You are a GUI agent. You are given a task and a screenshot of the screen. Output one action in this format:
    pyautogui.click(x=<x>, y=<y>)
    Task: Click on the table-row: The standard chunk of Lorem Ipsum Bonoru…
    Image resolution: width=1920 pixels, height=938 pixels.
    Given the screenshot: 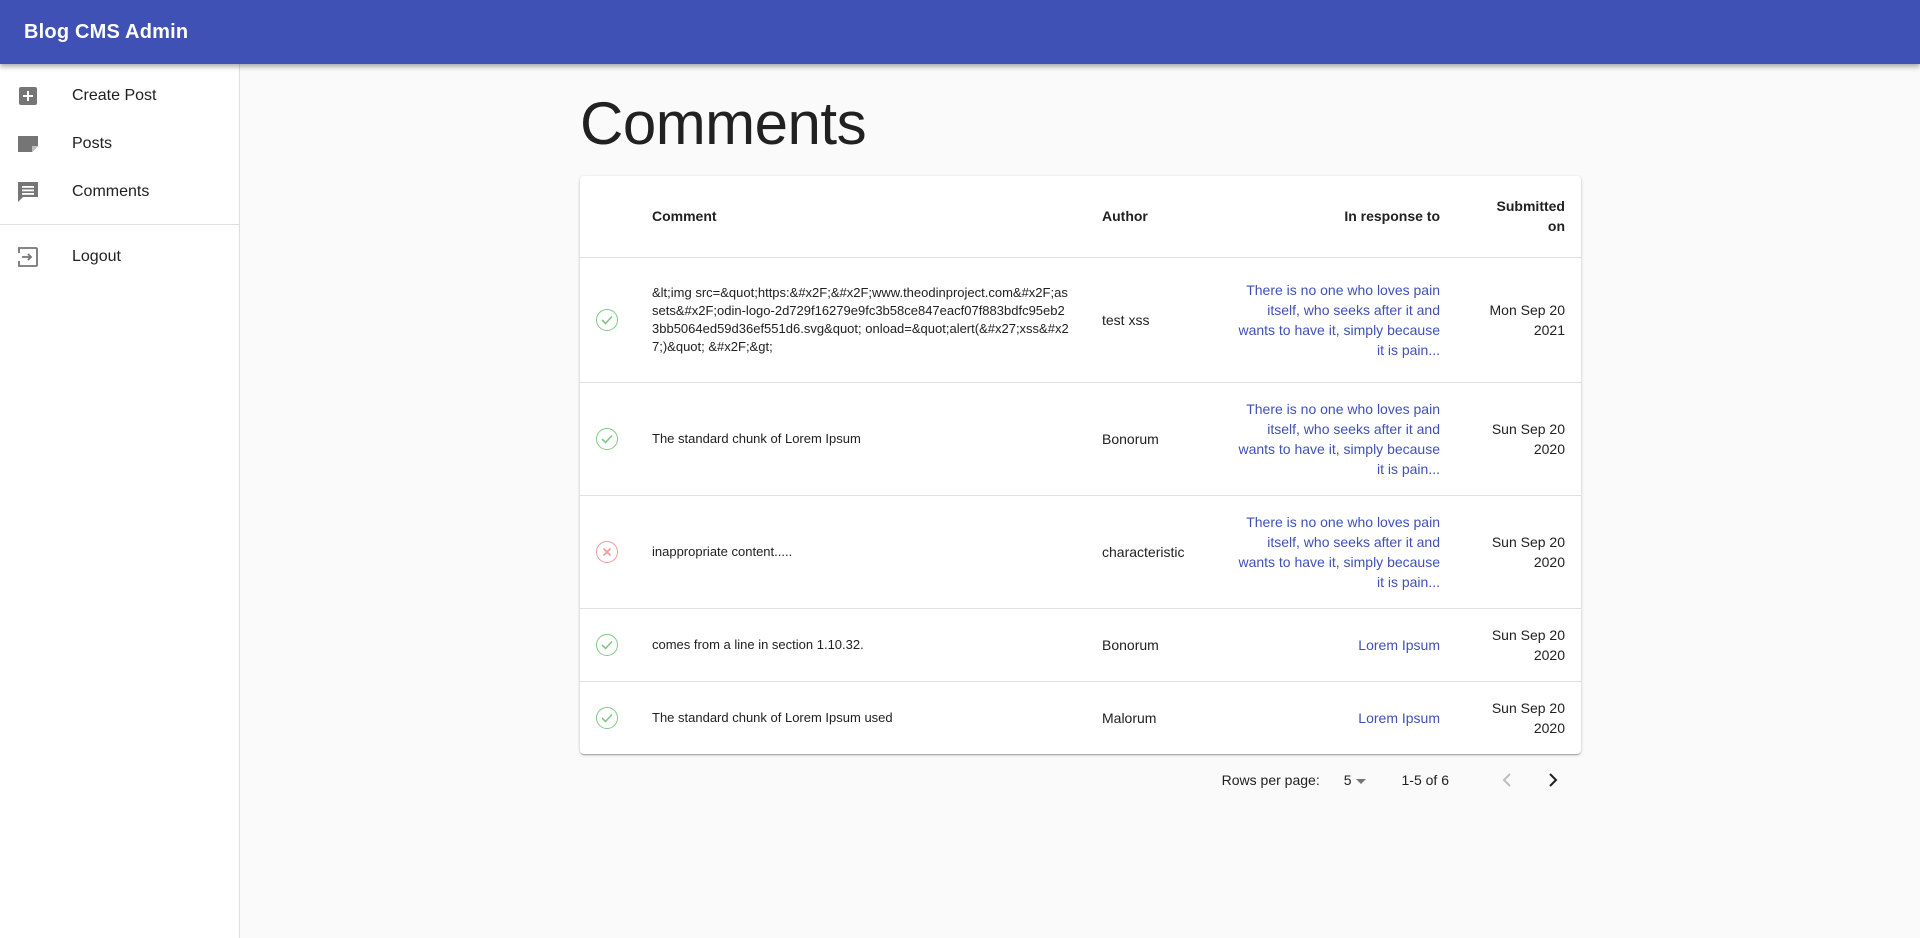 What is the action you would take?
    pyautogui.click(x=1080, y=439)
    